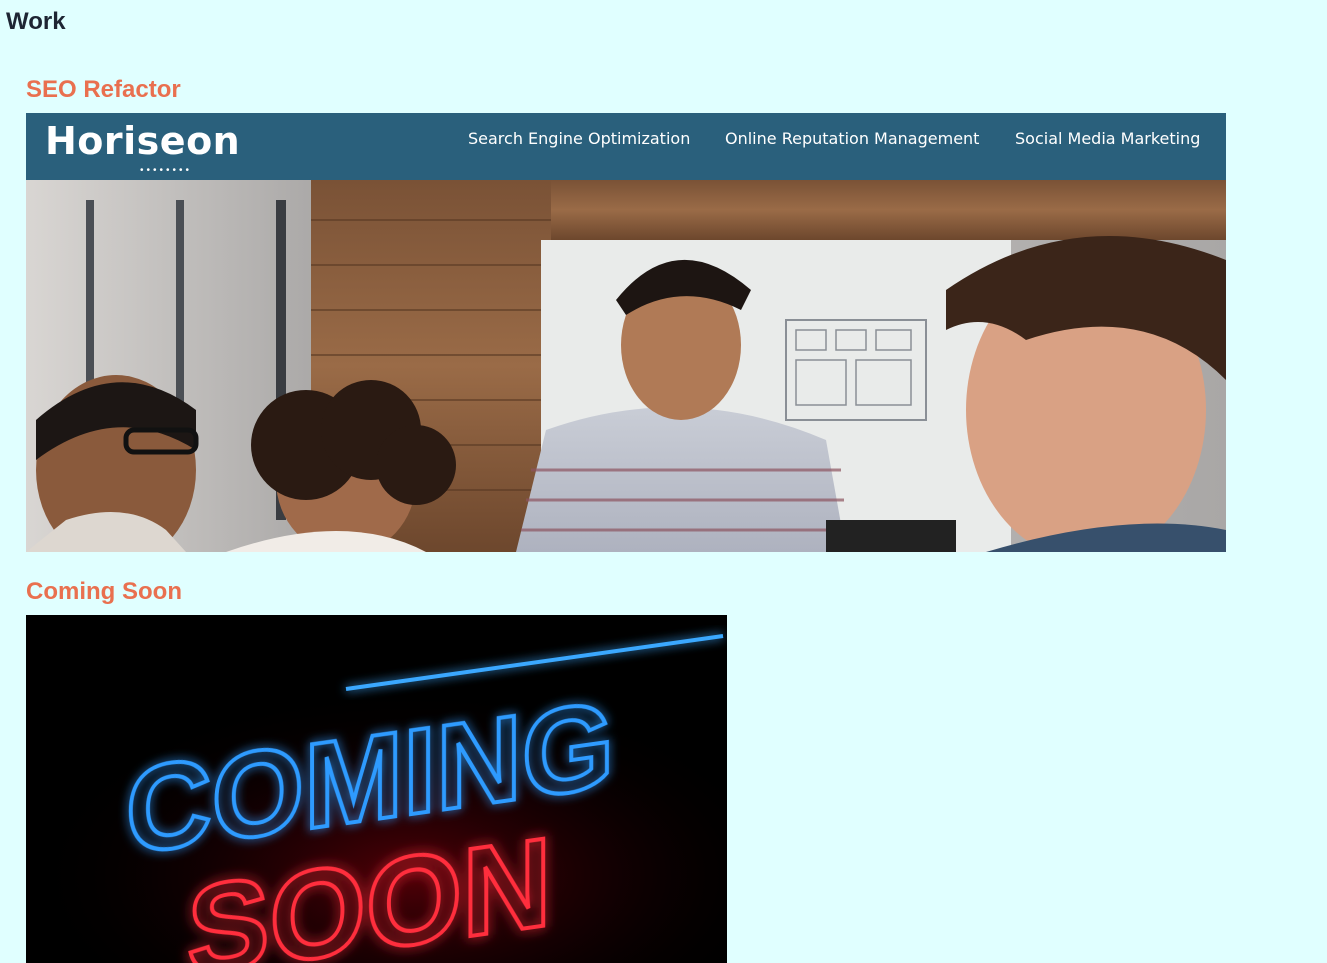 The image size is (1327, 963). I want to click on screenshot-logo: Horiseon, so click(143, 141).